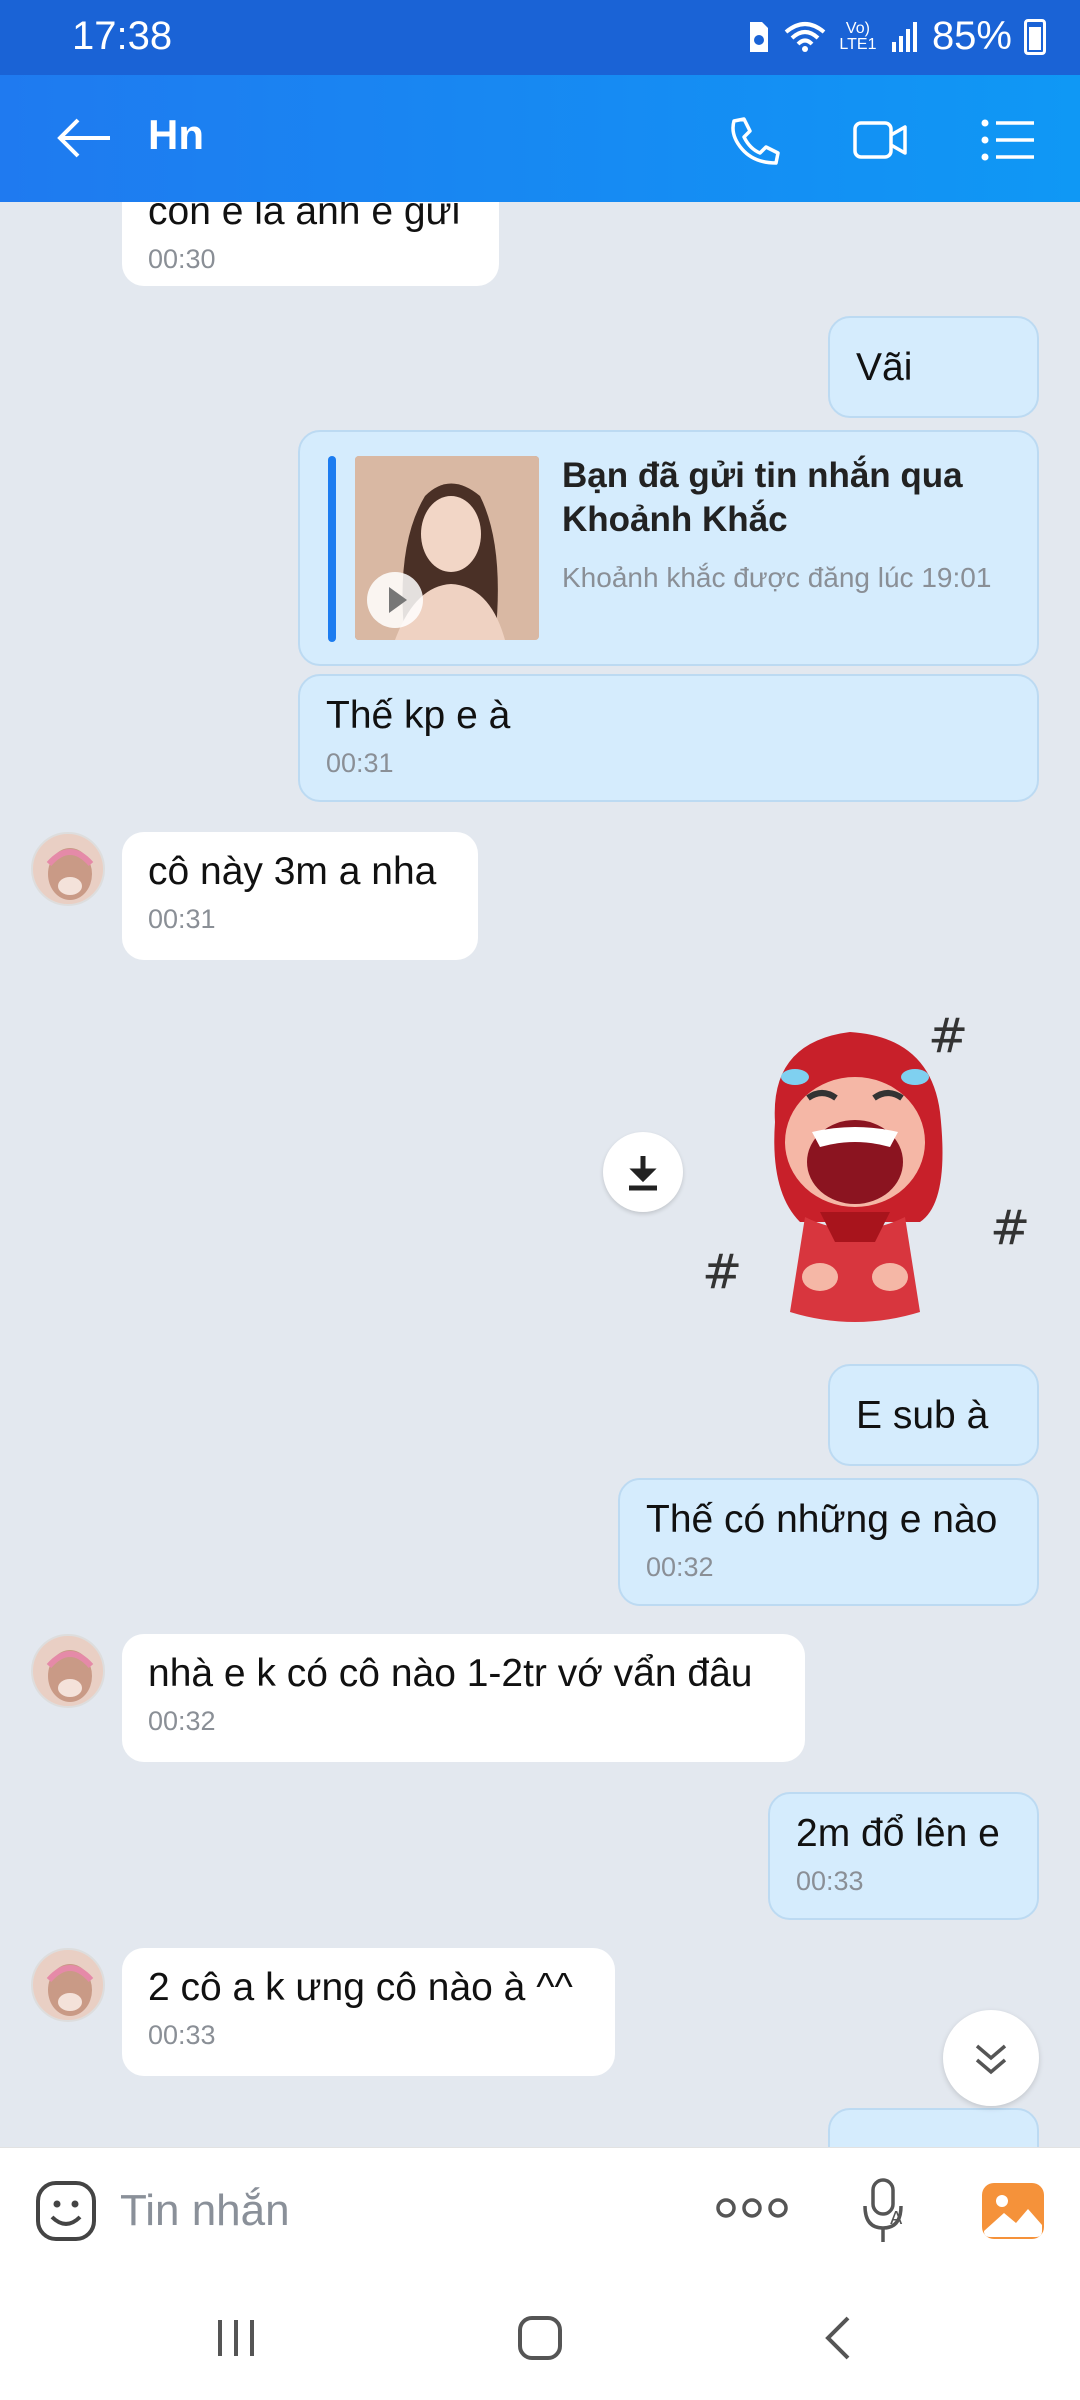 The width and height of the screenshot is (1080, 2400). What do you see at coordinates (310, 244) in the screenshot?
I see `message-incoming: còn e là ảnh e gửi 00:30` at bounding box center [310, 244].